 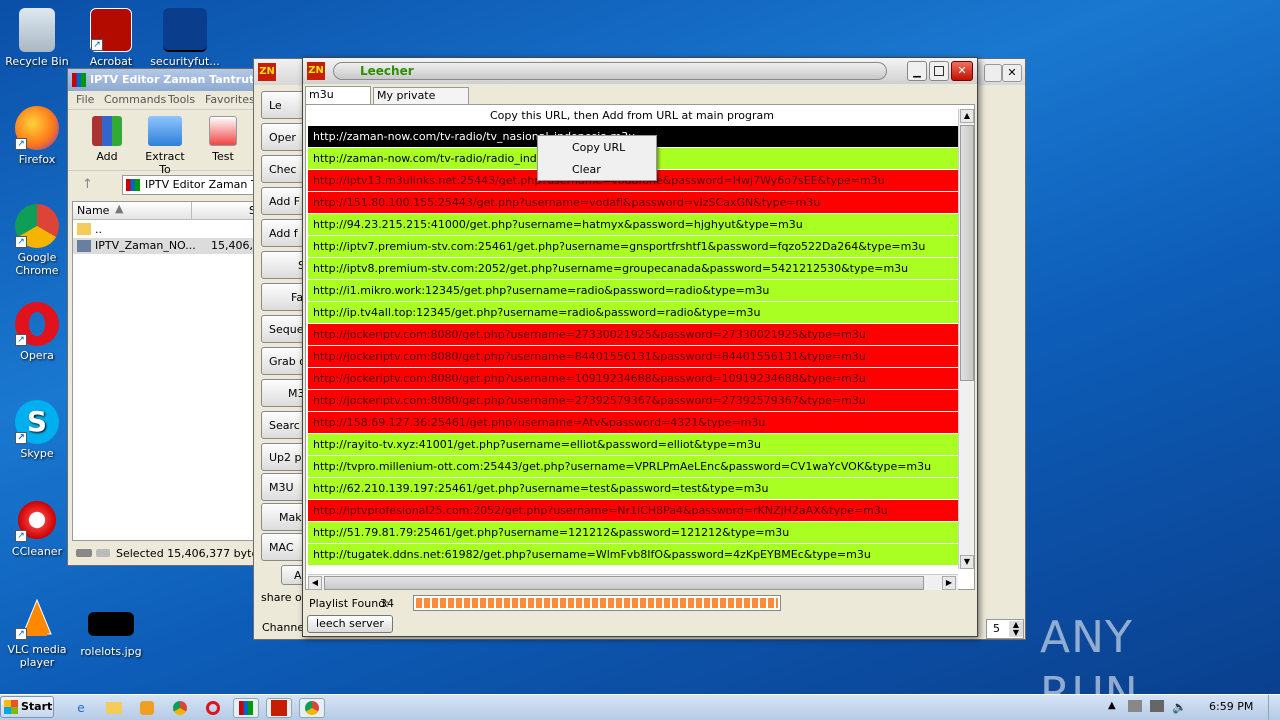 I want to click on menu-tools: Tools, so click(x=181, y=100).